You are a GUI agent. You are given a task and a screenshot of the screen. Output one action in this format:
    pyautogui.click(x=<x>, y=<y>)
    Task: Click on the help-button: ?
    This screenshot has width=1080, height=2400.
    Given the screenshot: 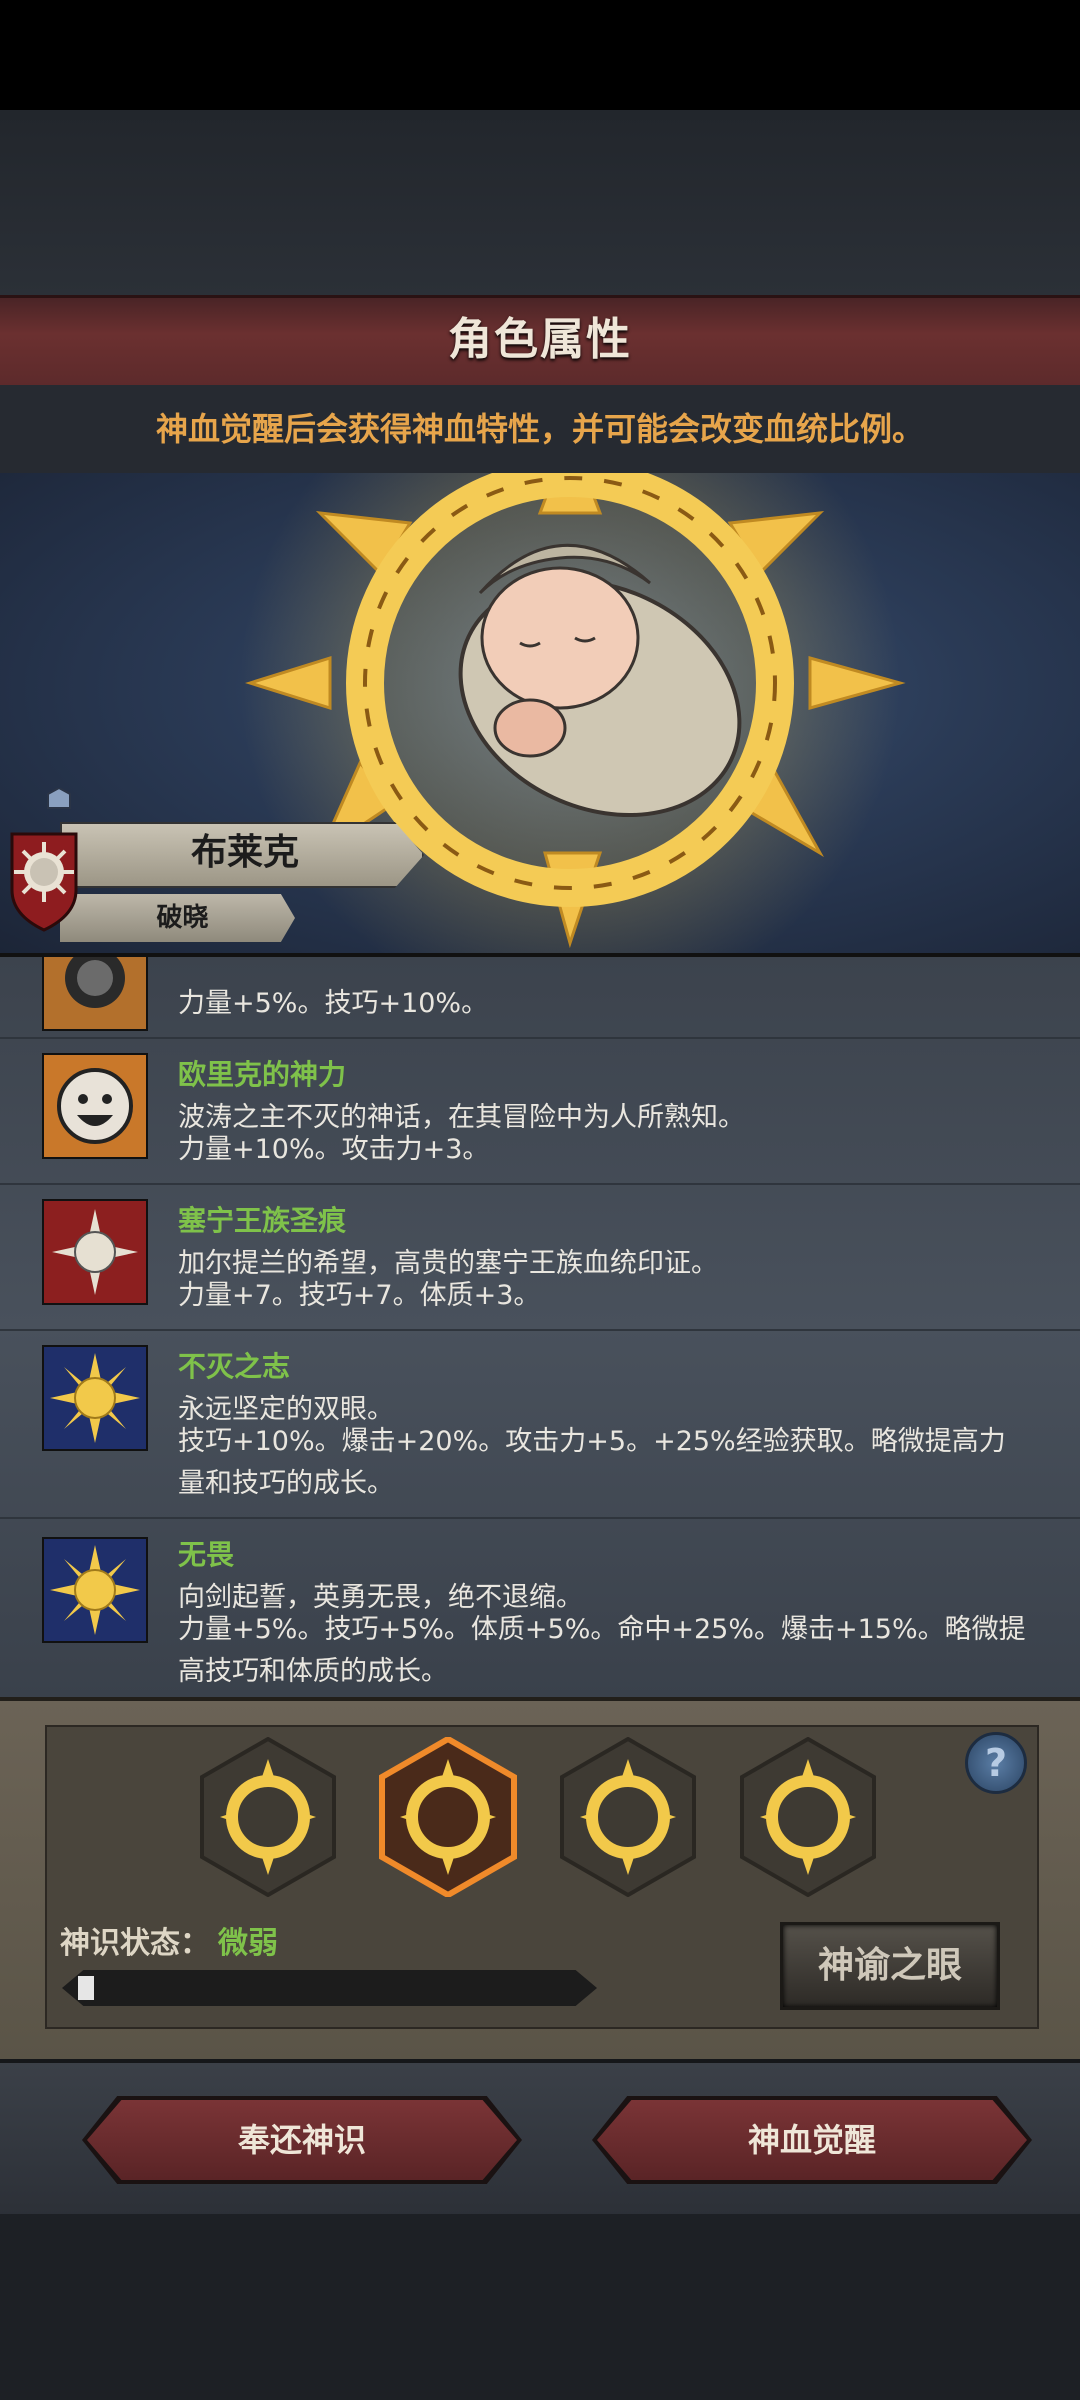 What is the action you would take?
    pyautogui.click(x=996, y=1763)
    